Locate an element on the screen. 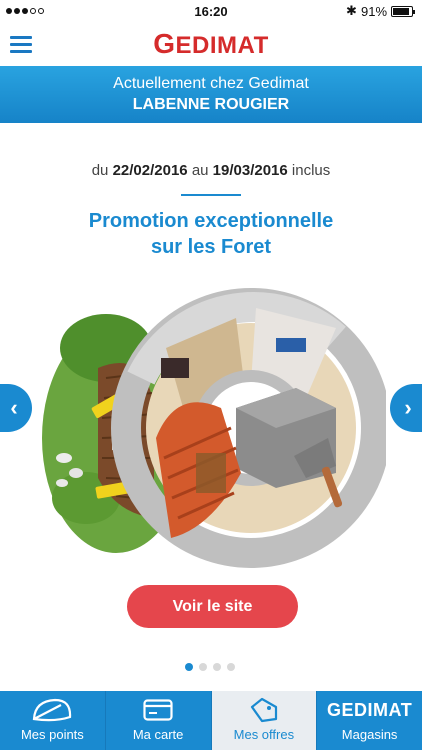  card-icon is located at coordinates (158, 710).